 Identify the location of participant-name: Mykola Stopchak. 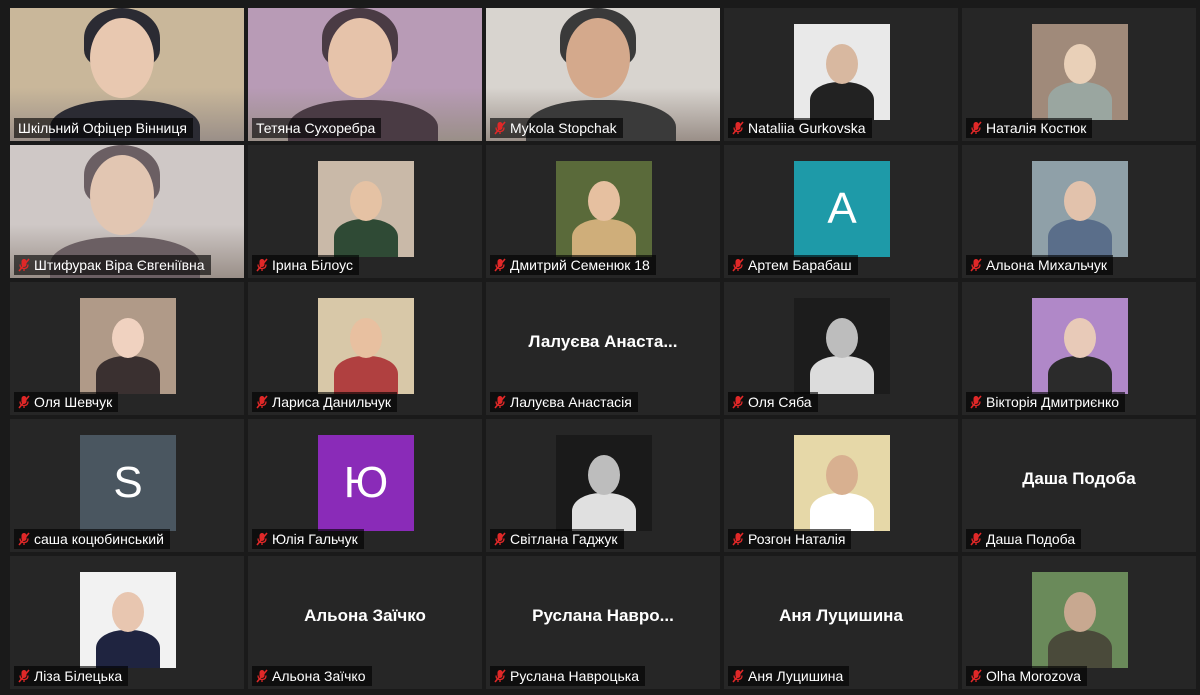
(563, 128).